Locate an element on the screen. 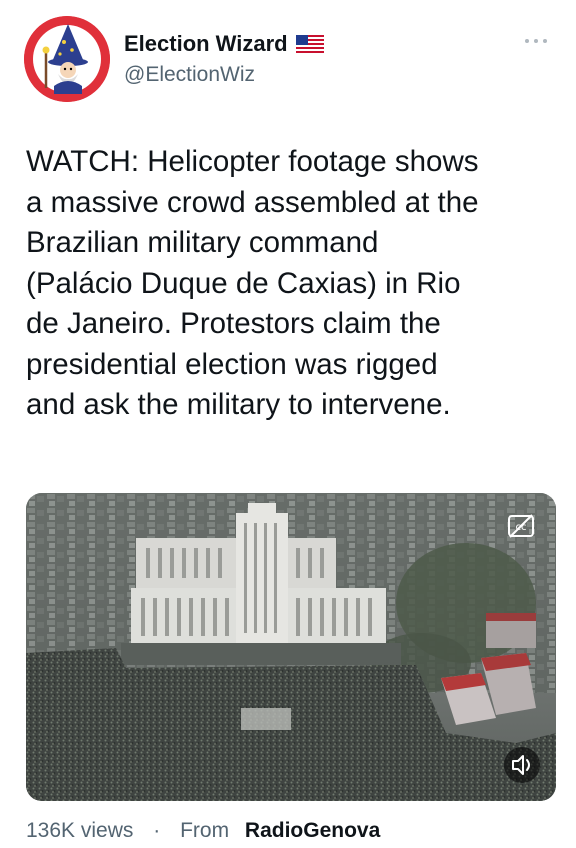  handle: @ElectionWiz is located at coordinates (224, 75).